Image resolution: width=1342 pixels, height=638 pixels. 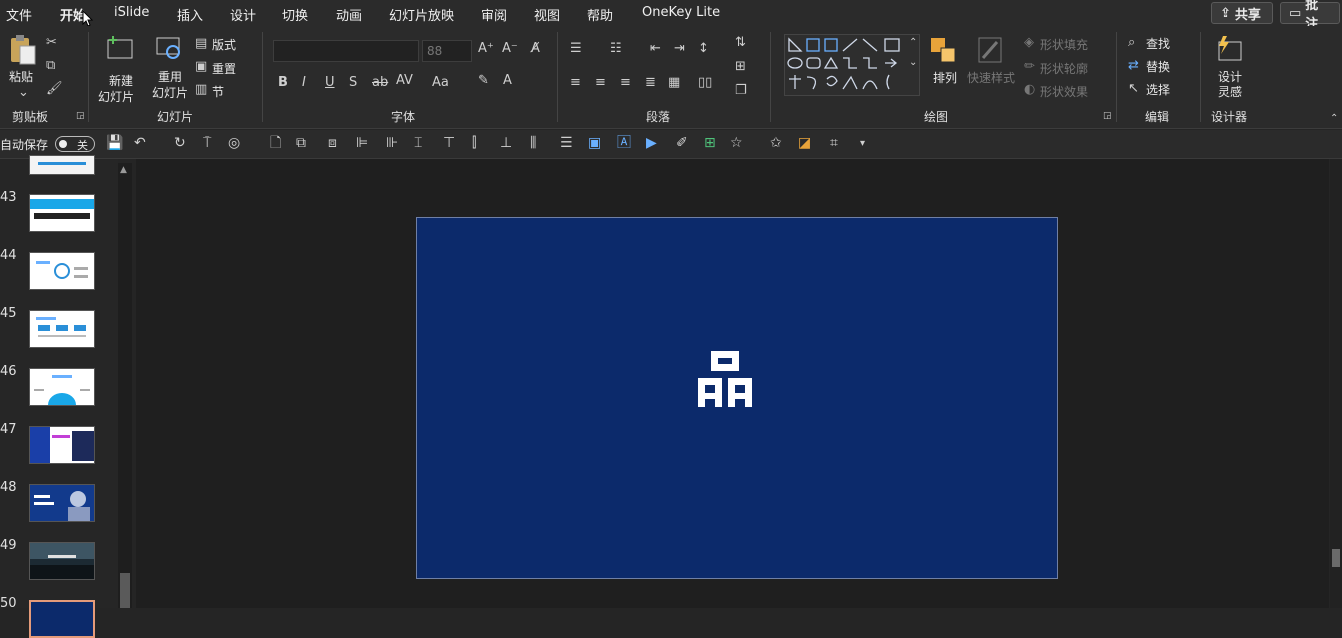 What do you see at coordinates (224, 68) in the screenshot?
I see `reset-button: 重置` at bounding box center [224, 68].